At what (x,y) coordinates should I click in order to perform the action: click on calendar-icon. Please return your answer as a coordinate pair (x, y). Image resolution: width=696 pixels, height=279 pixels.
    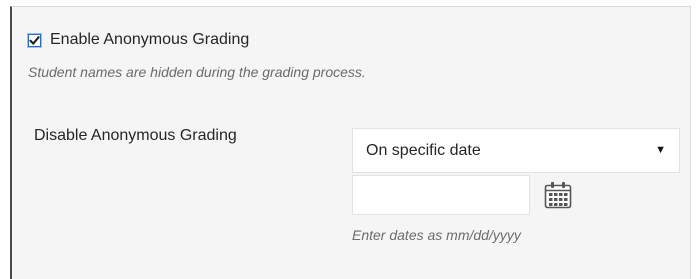
    Looking at the image, I should click on (558, 195).